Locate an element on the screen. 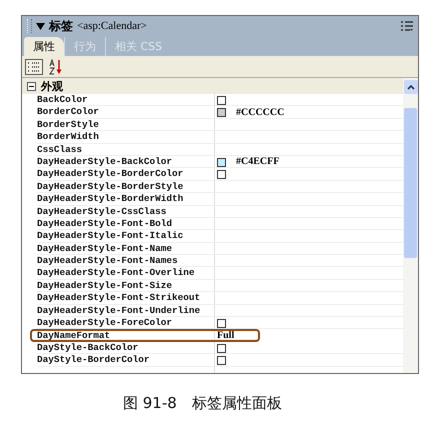 The width and height of the screenshot is (439, 440). panel-title: 标签 is located at coordinates (61, 26).